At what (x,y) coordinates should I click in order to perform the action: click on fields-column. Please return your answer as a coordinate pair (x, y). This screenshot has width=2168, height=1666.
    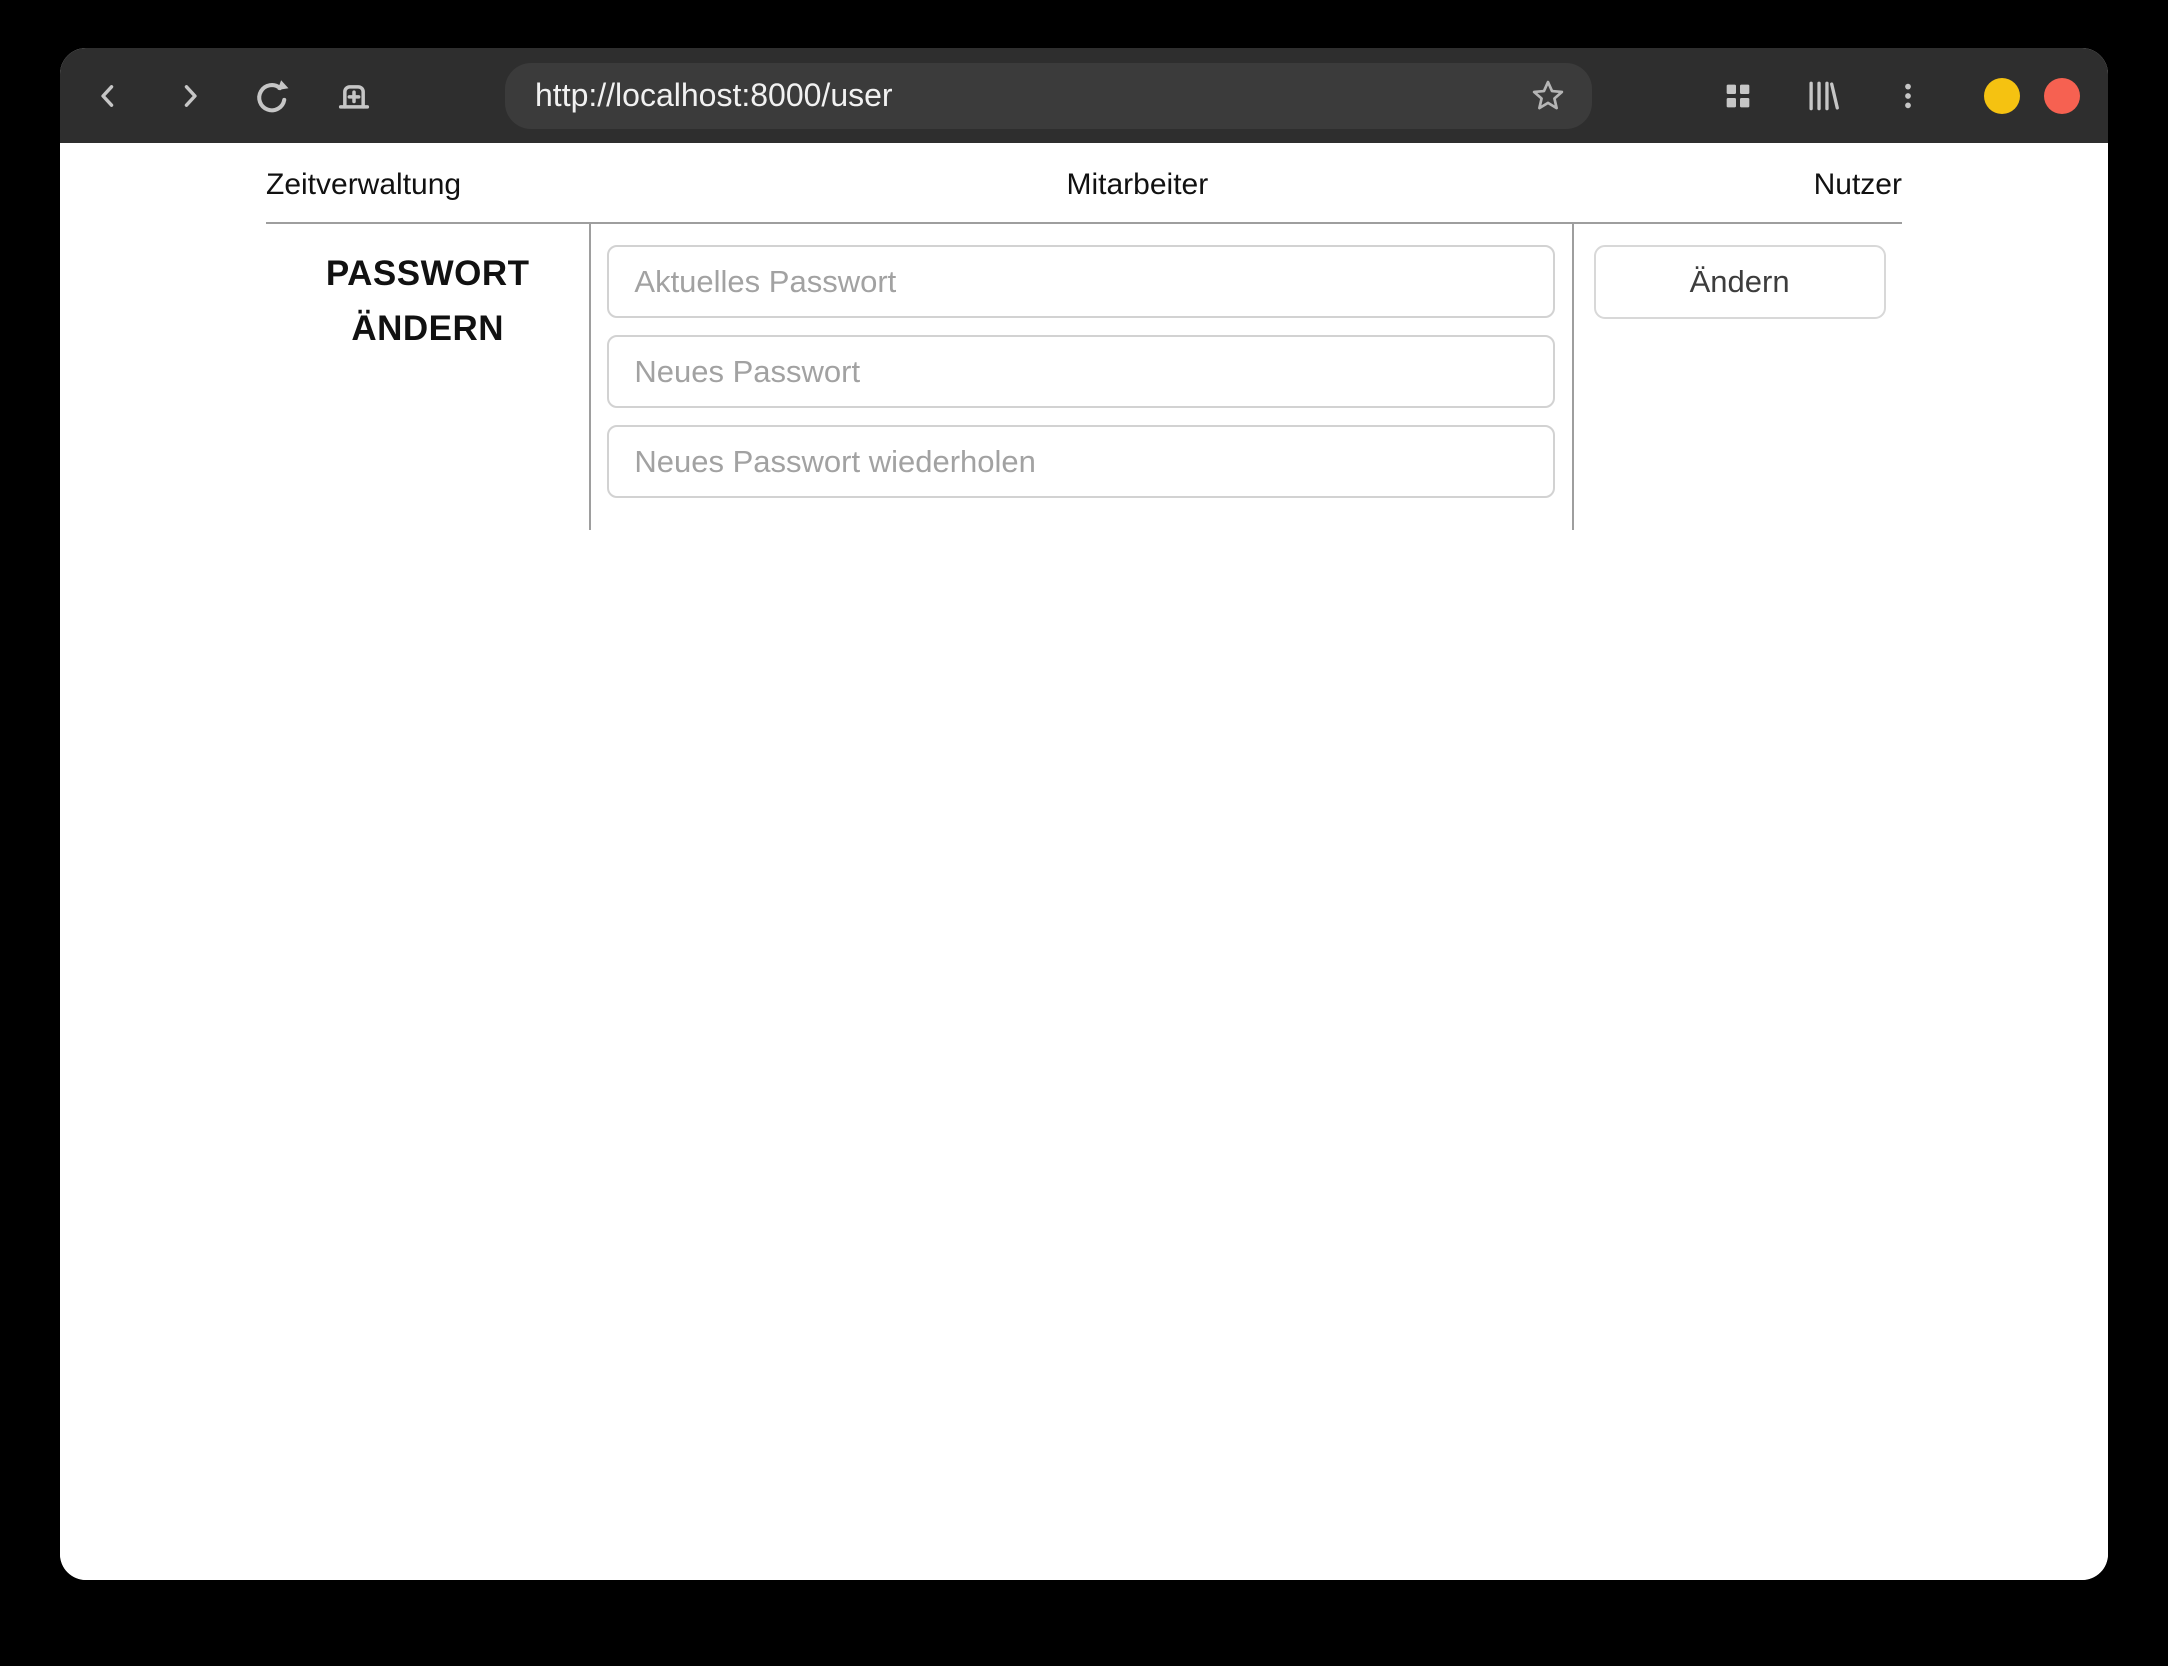
    Looking at the image, I should click on (1080, 377).